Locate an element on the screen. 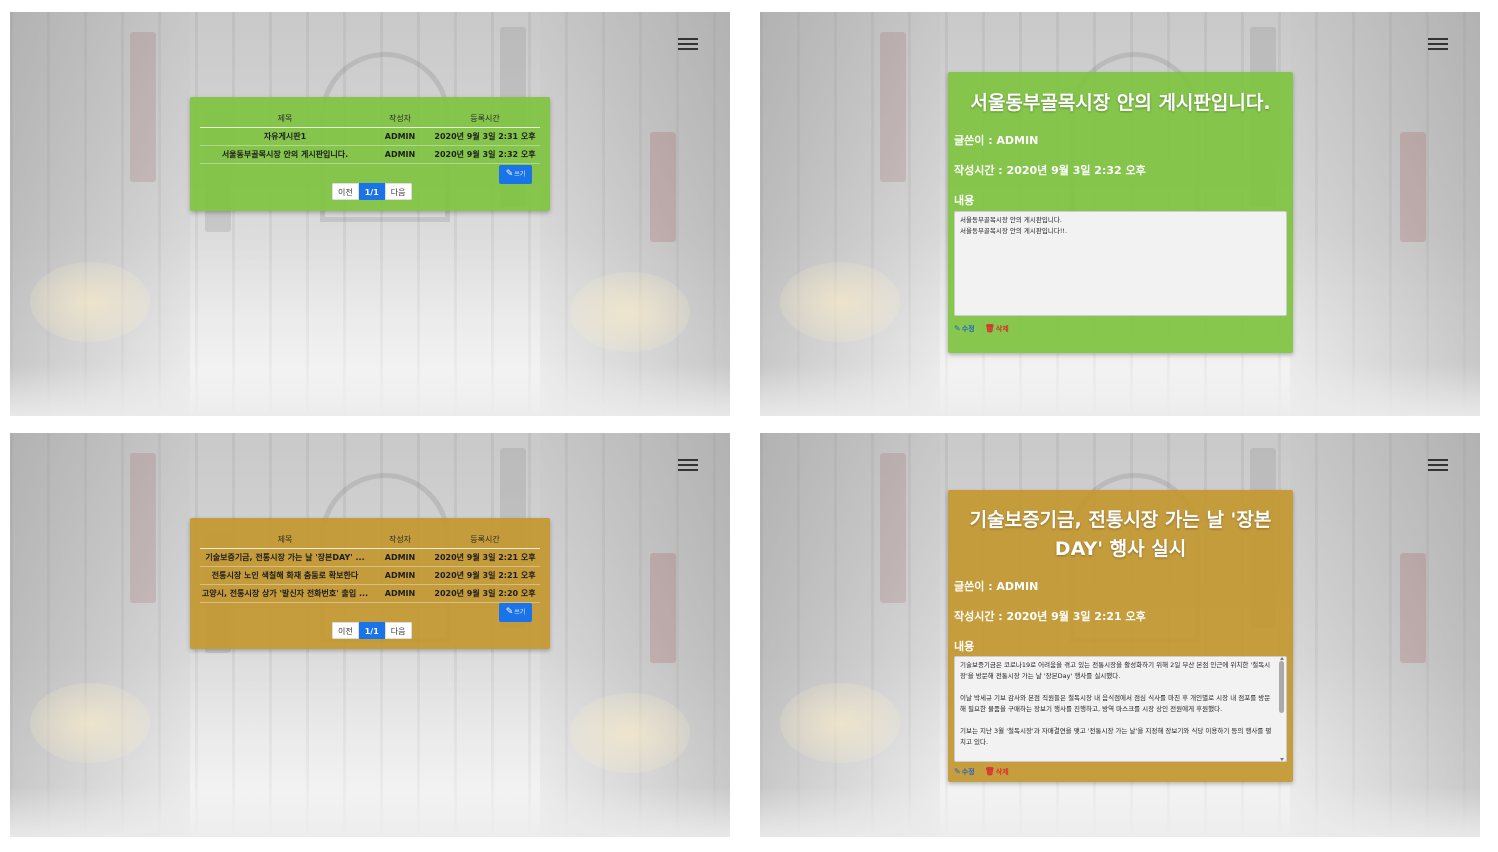  scroll-up-arrow is located at coordinates (1282, 658).